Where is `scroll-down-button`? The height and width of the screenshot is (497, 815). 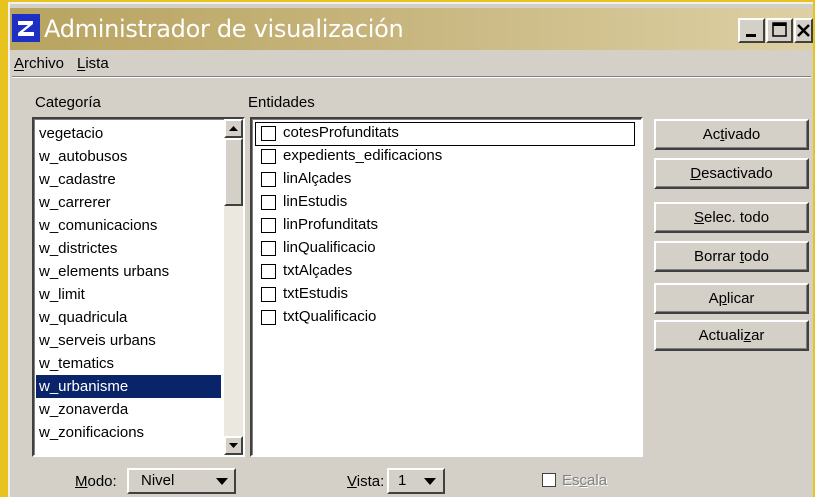
scroll-down-button is located at coordinates (233, 445).